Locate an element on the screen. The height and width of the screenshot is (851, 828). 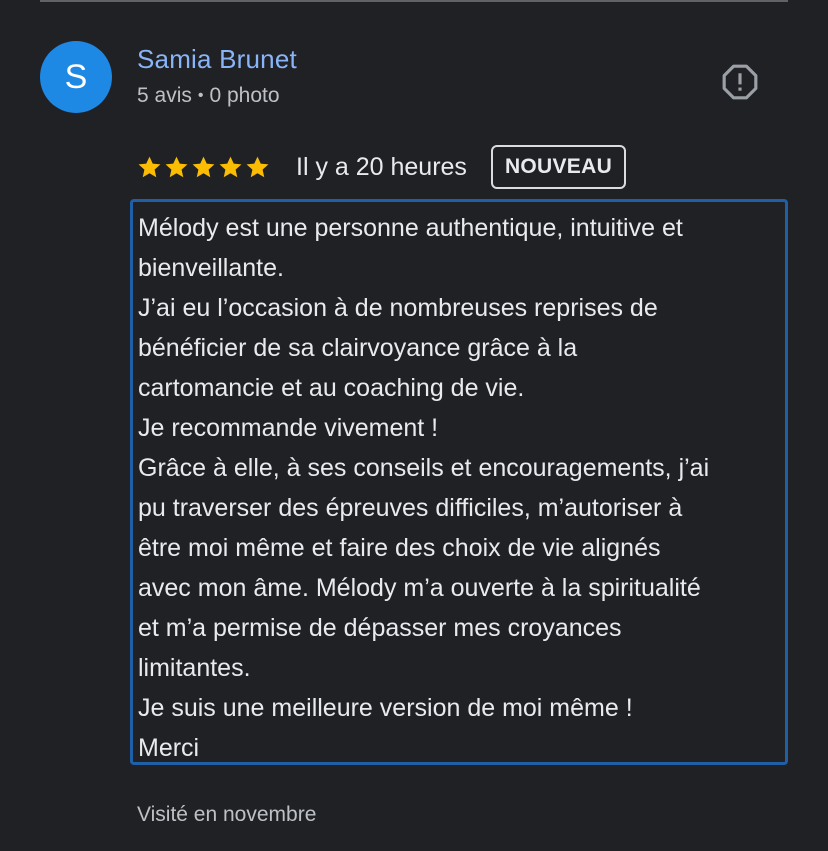
review-text-line: bienveillante. is located at coordinates (211, 268).